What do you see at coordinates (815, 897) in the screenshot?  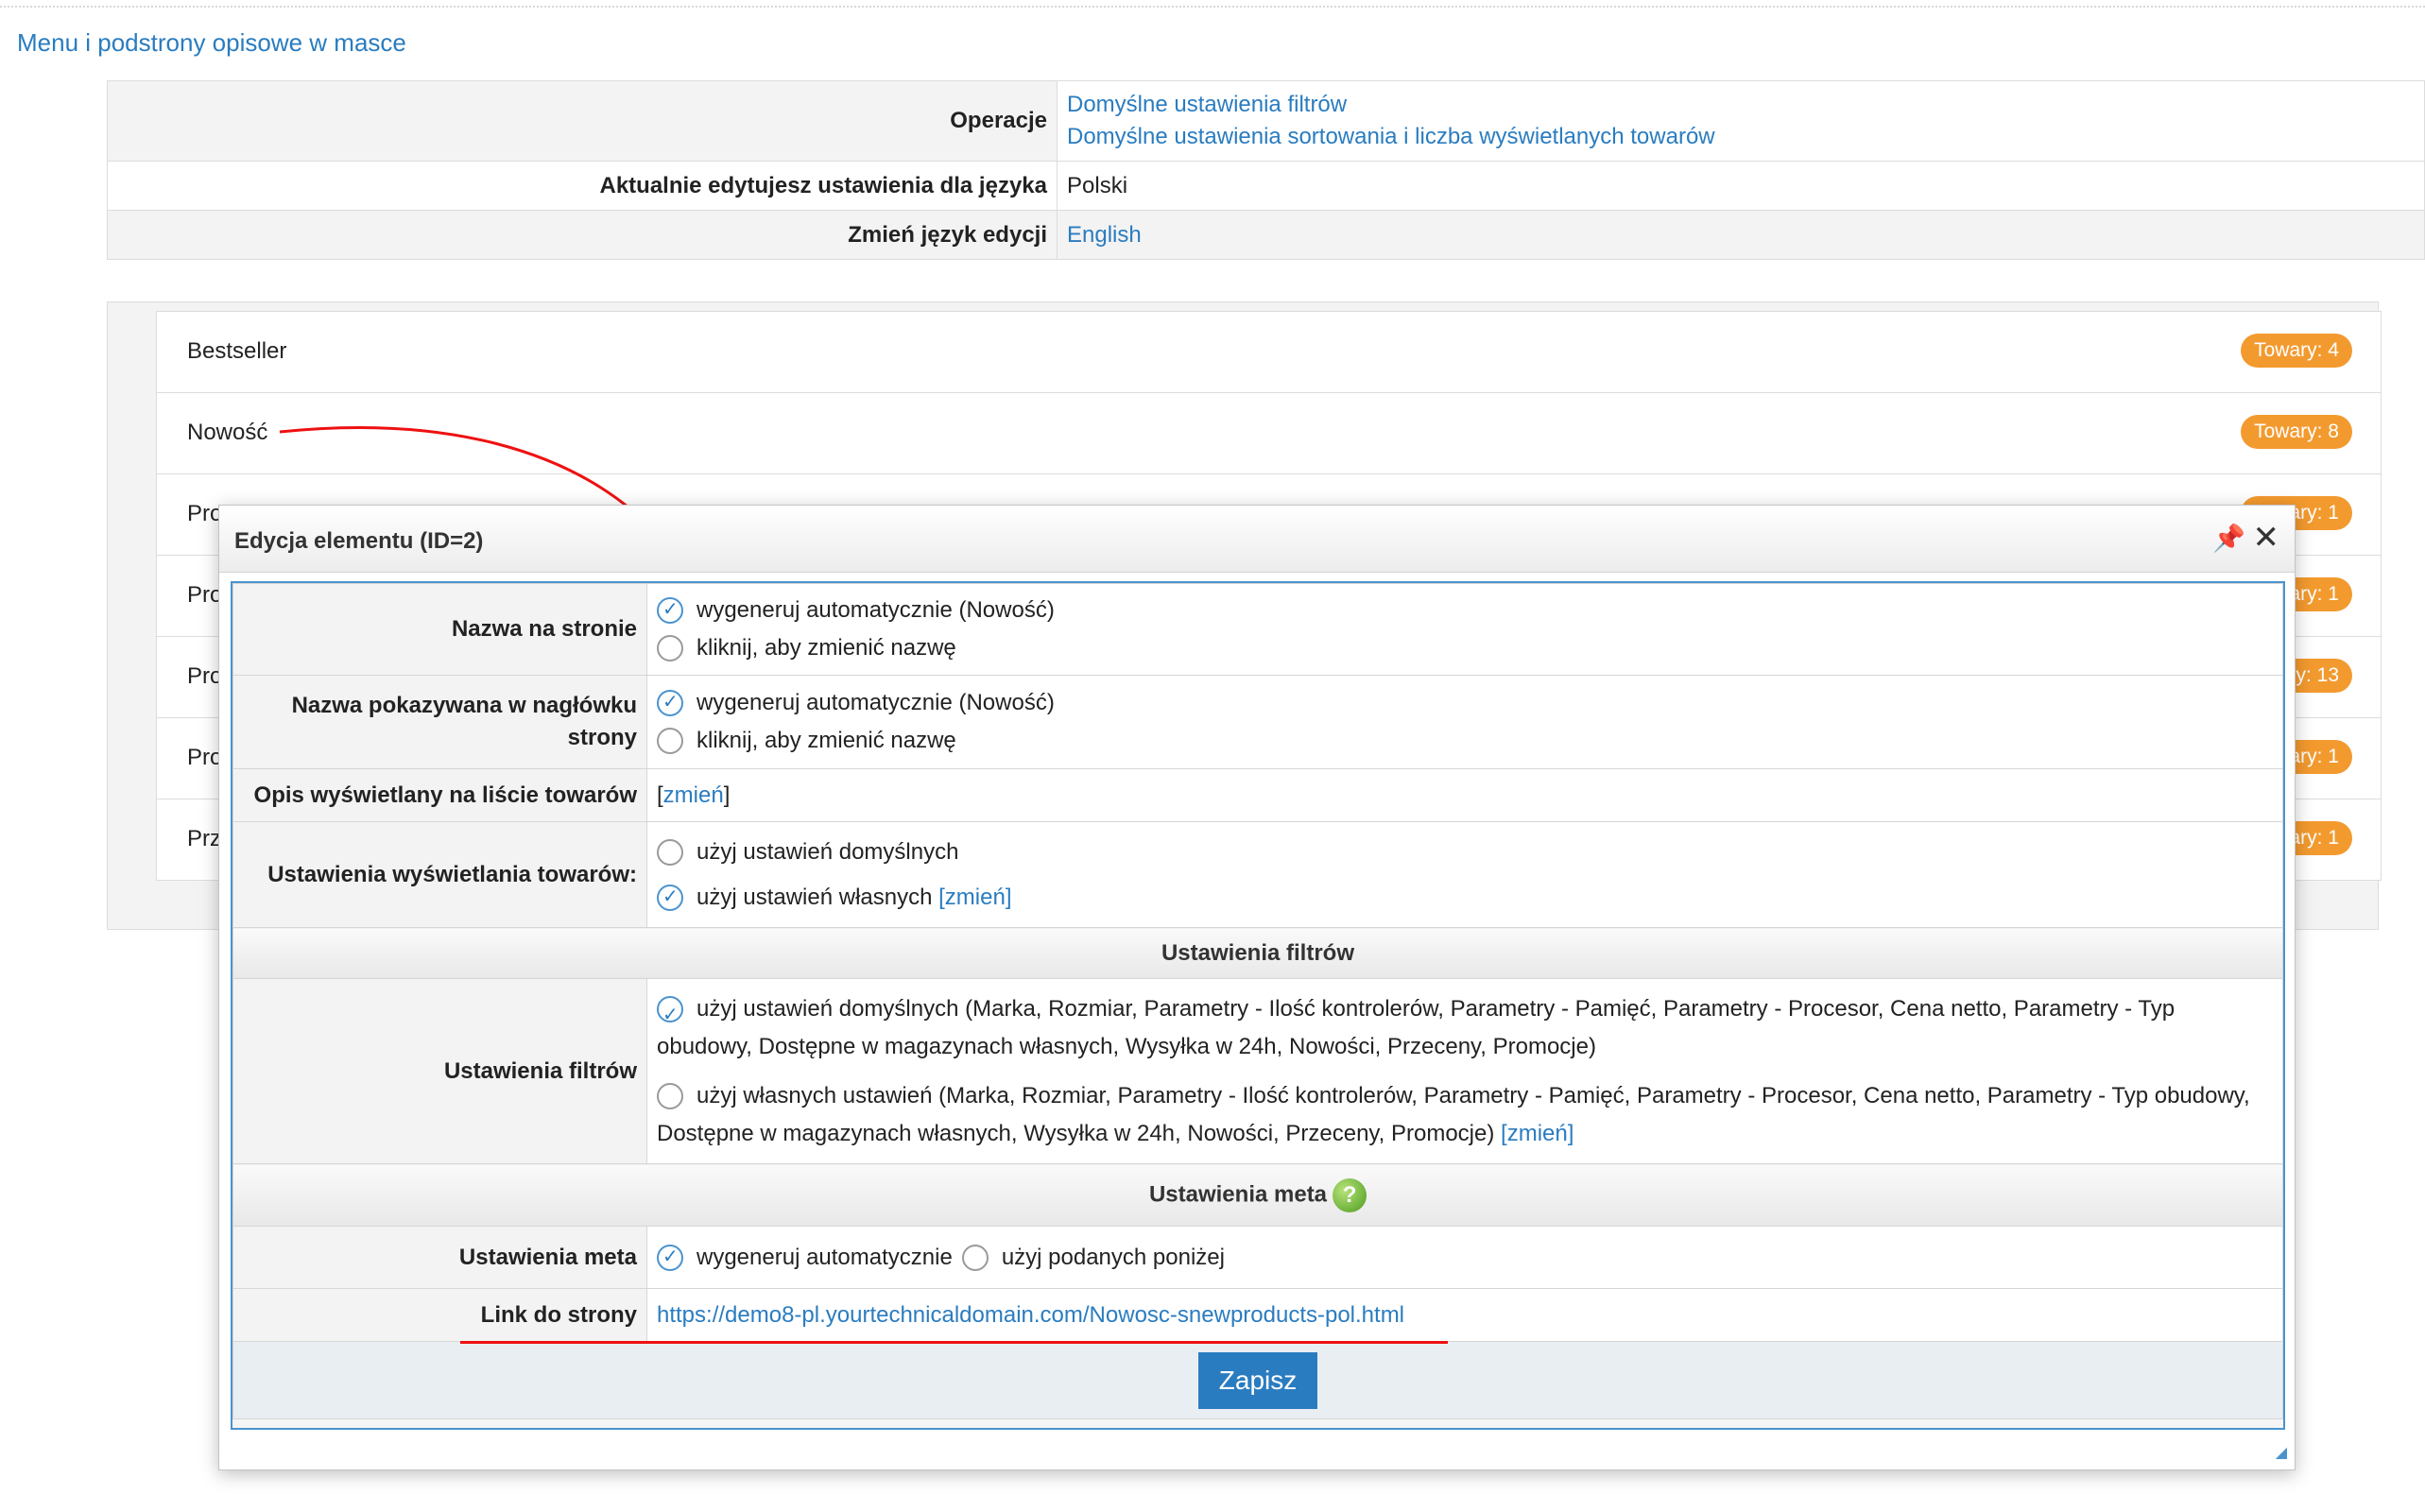 I see `display-custom-label: użyj ustawień własnych` at bounding box center [815, 897].